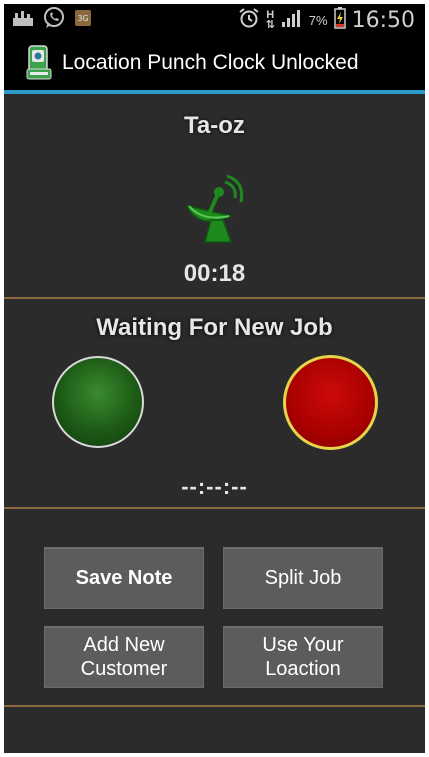  I want to click on notification-icons: 3G, so click(52, 20).